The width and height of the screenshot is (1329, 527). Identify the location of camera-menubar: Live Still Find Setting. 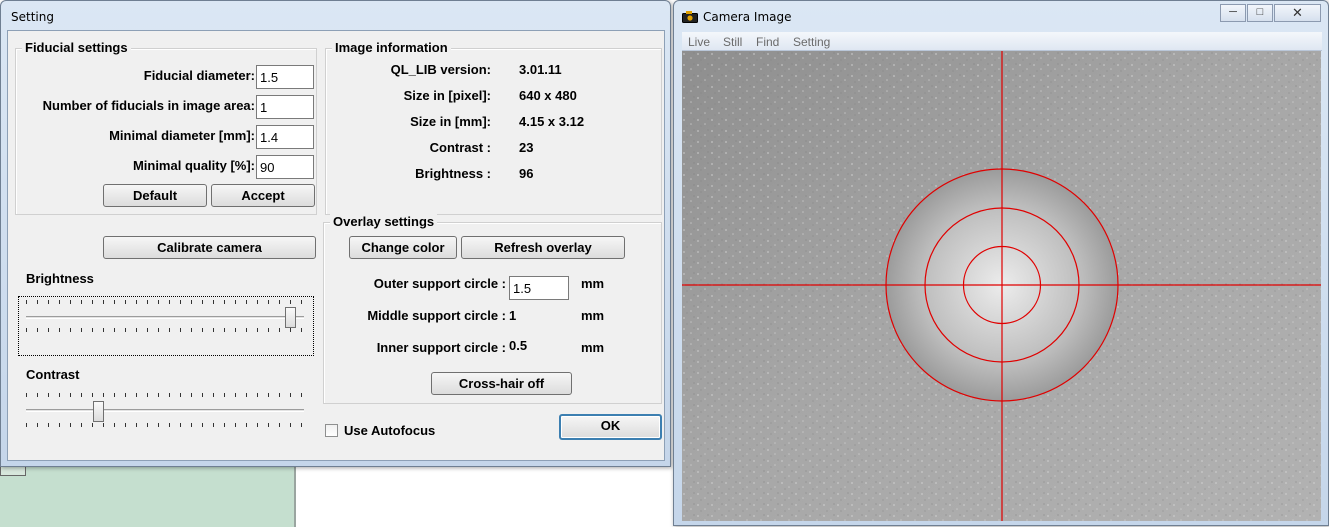
(1002, 41).